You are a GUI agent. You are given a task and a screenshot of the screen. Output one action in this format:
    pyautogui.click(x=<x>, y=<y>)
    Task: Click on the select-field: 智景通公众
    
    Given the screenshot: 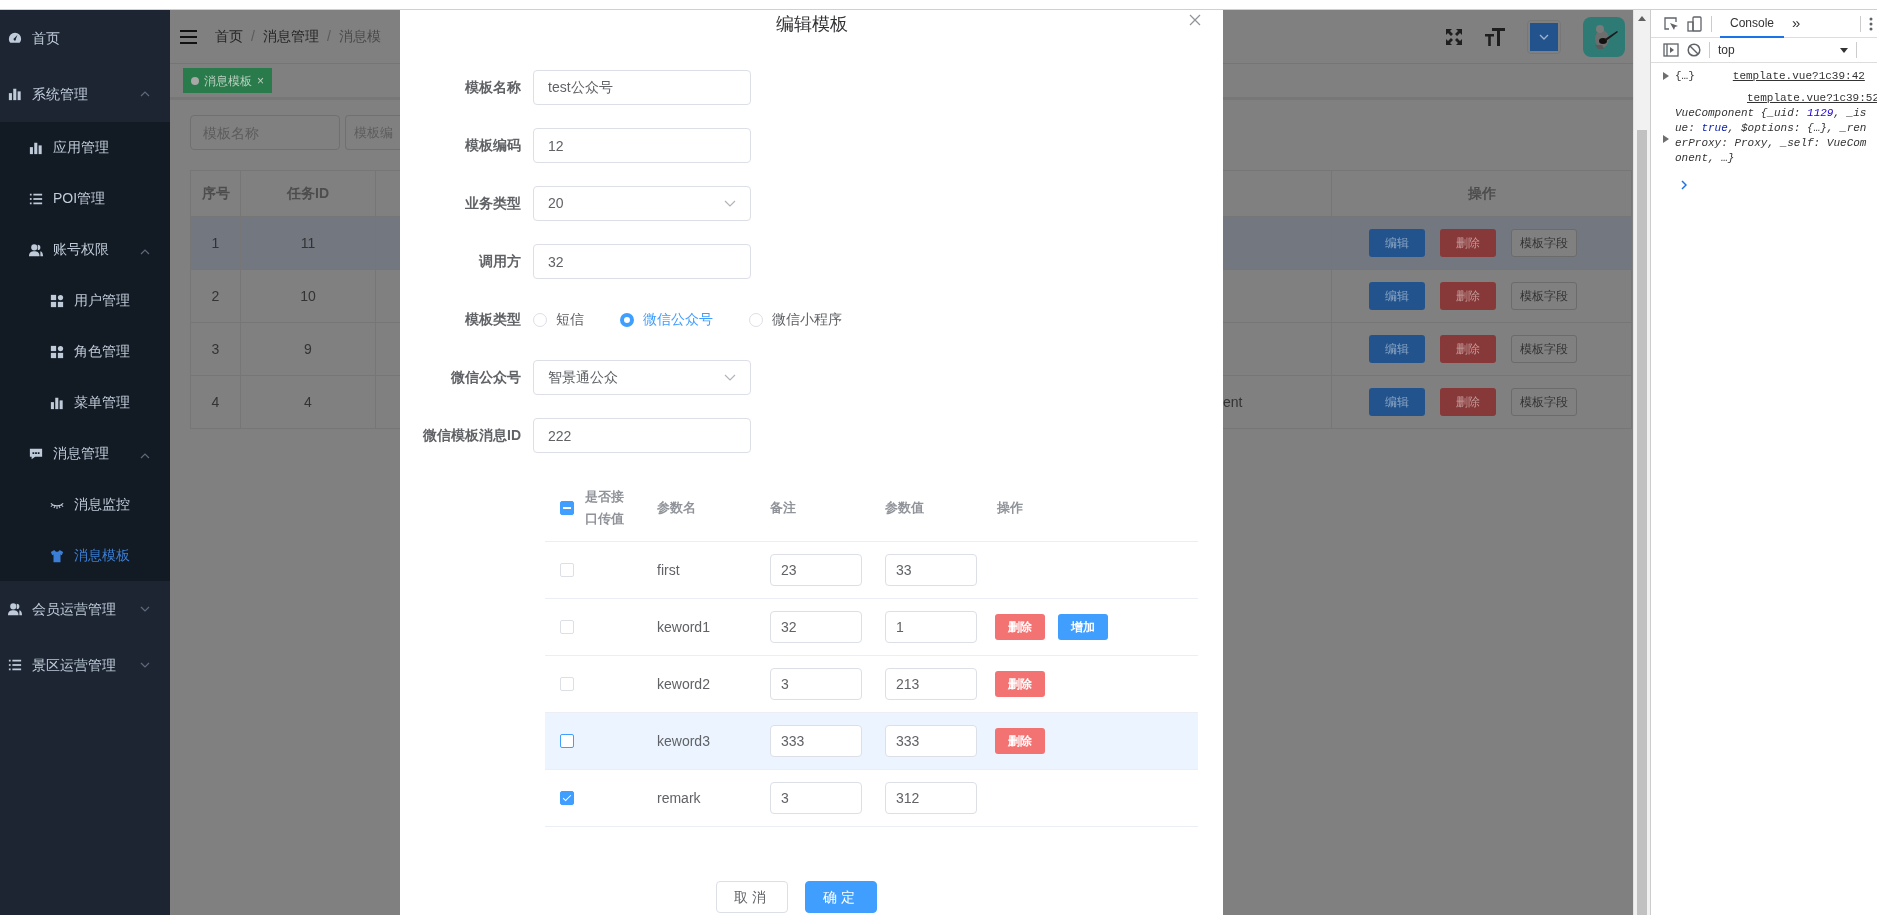 What is the action you would take?
    pyautogui.click(x=642, y=377)
    